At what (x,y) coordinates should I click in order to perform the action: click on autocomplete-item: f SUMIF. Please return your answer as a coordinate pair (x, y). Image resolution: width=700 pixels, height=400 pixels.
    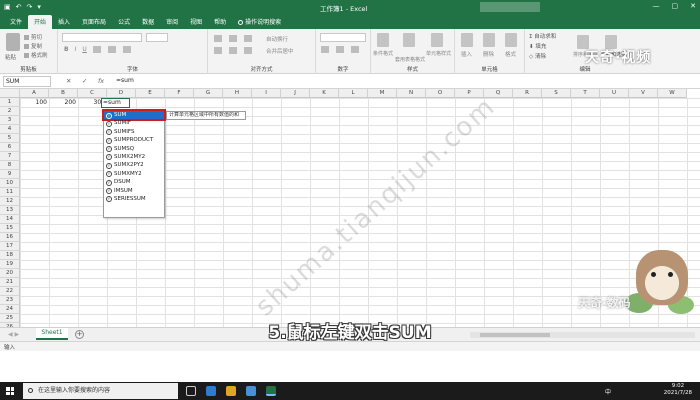
    Looking at the image, I should click on (134, 123).